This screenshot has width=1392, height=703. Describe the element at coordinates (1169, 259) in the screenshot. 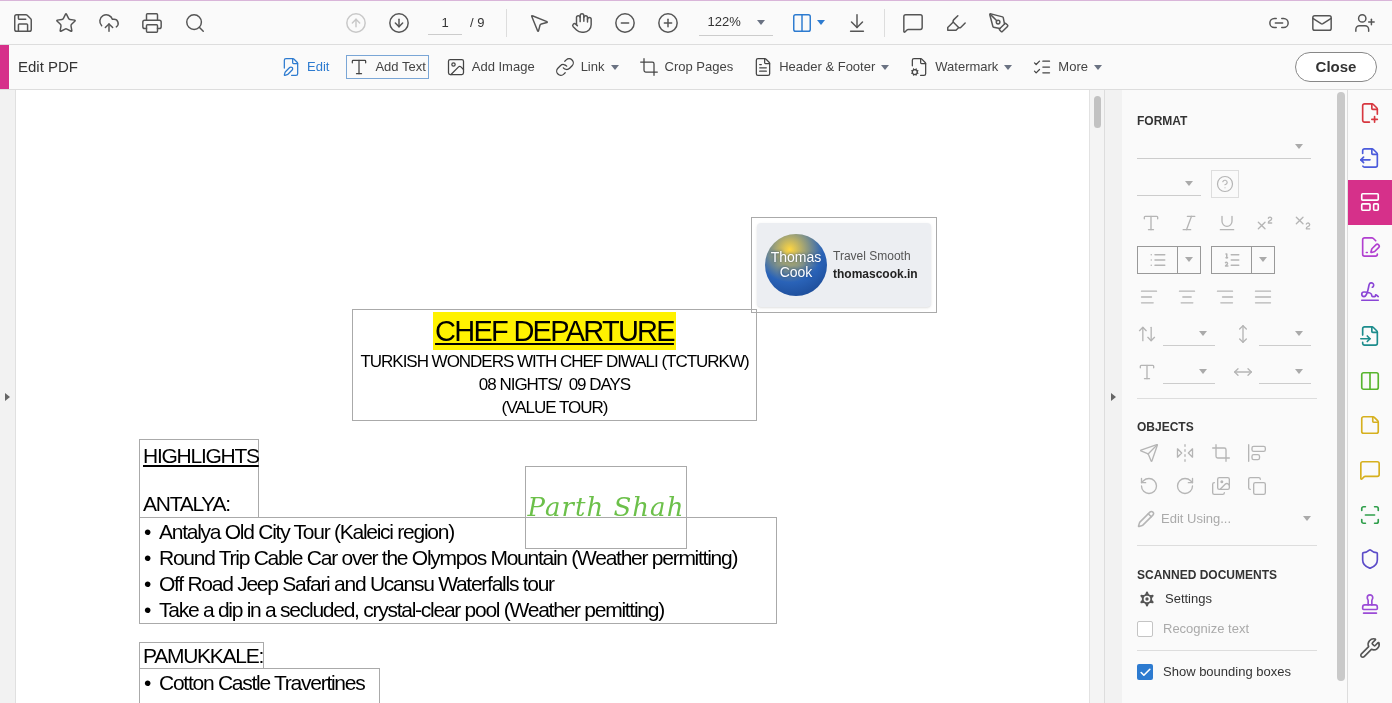

I see `bullet-list-button` at that location.